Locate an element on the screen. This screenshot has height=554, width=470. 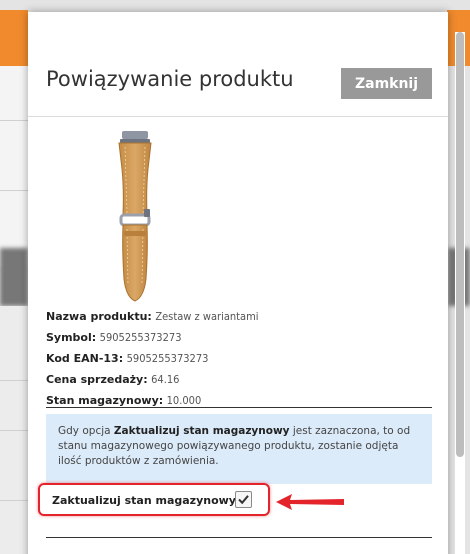
product-price-label: Cena sprzedaży: is located at coordinates (97, 379).